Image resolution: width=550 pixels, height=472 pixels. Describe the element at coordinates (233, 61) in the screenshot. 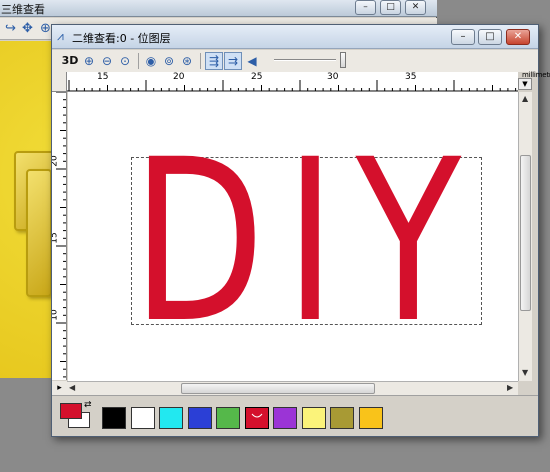

I see `bitmap-mode-icon: ⇉` at that location.